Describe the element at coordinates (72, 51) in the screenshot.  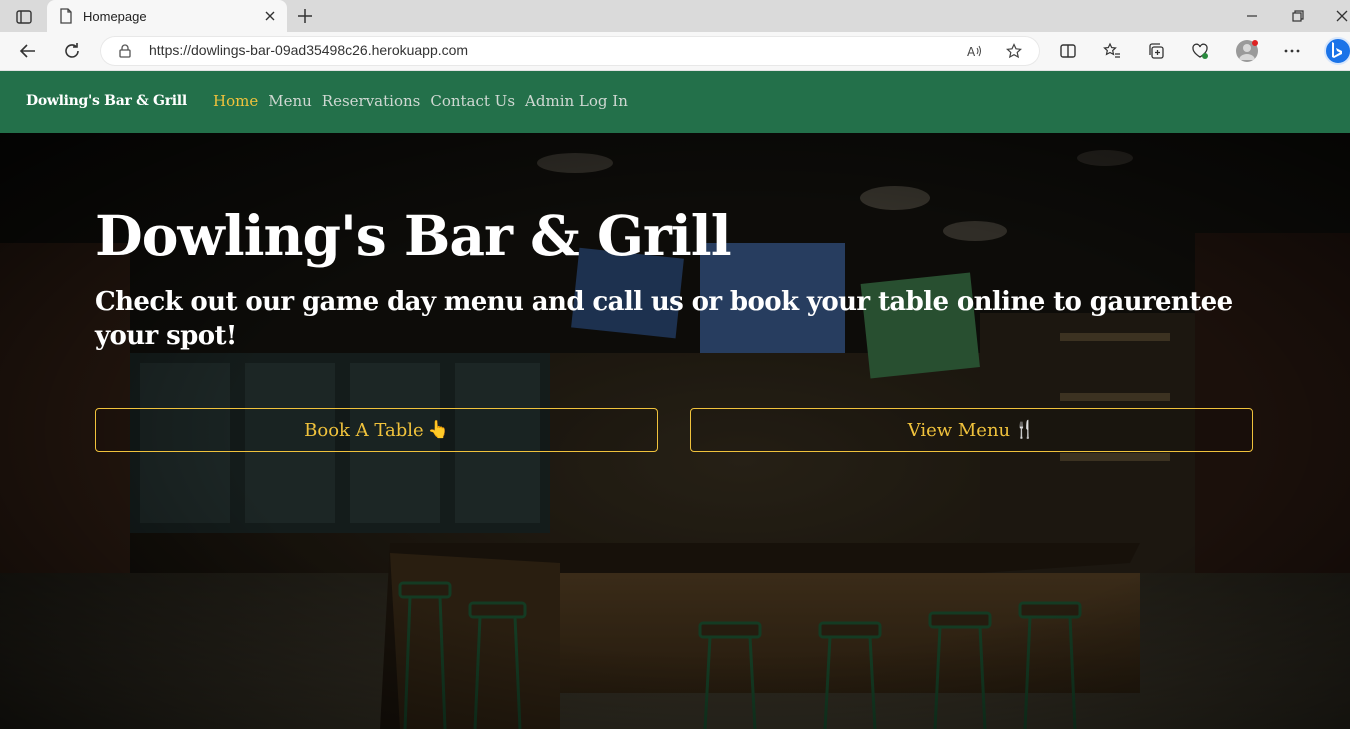
I see `refresh-icon` at that location.